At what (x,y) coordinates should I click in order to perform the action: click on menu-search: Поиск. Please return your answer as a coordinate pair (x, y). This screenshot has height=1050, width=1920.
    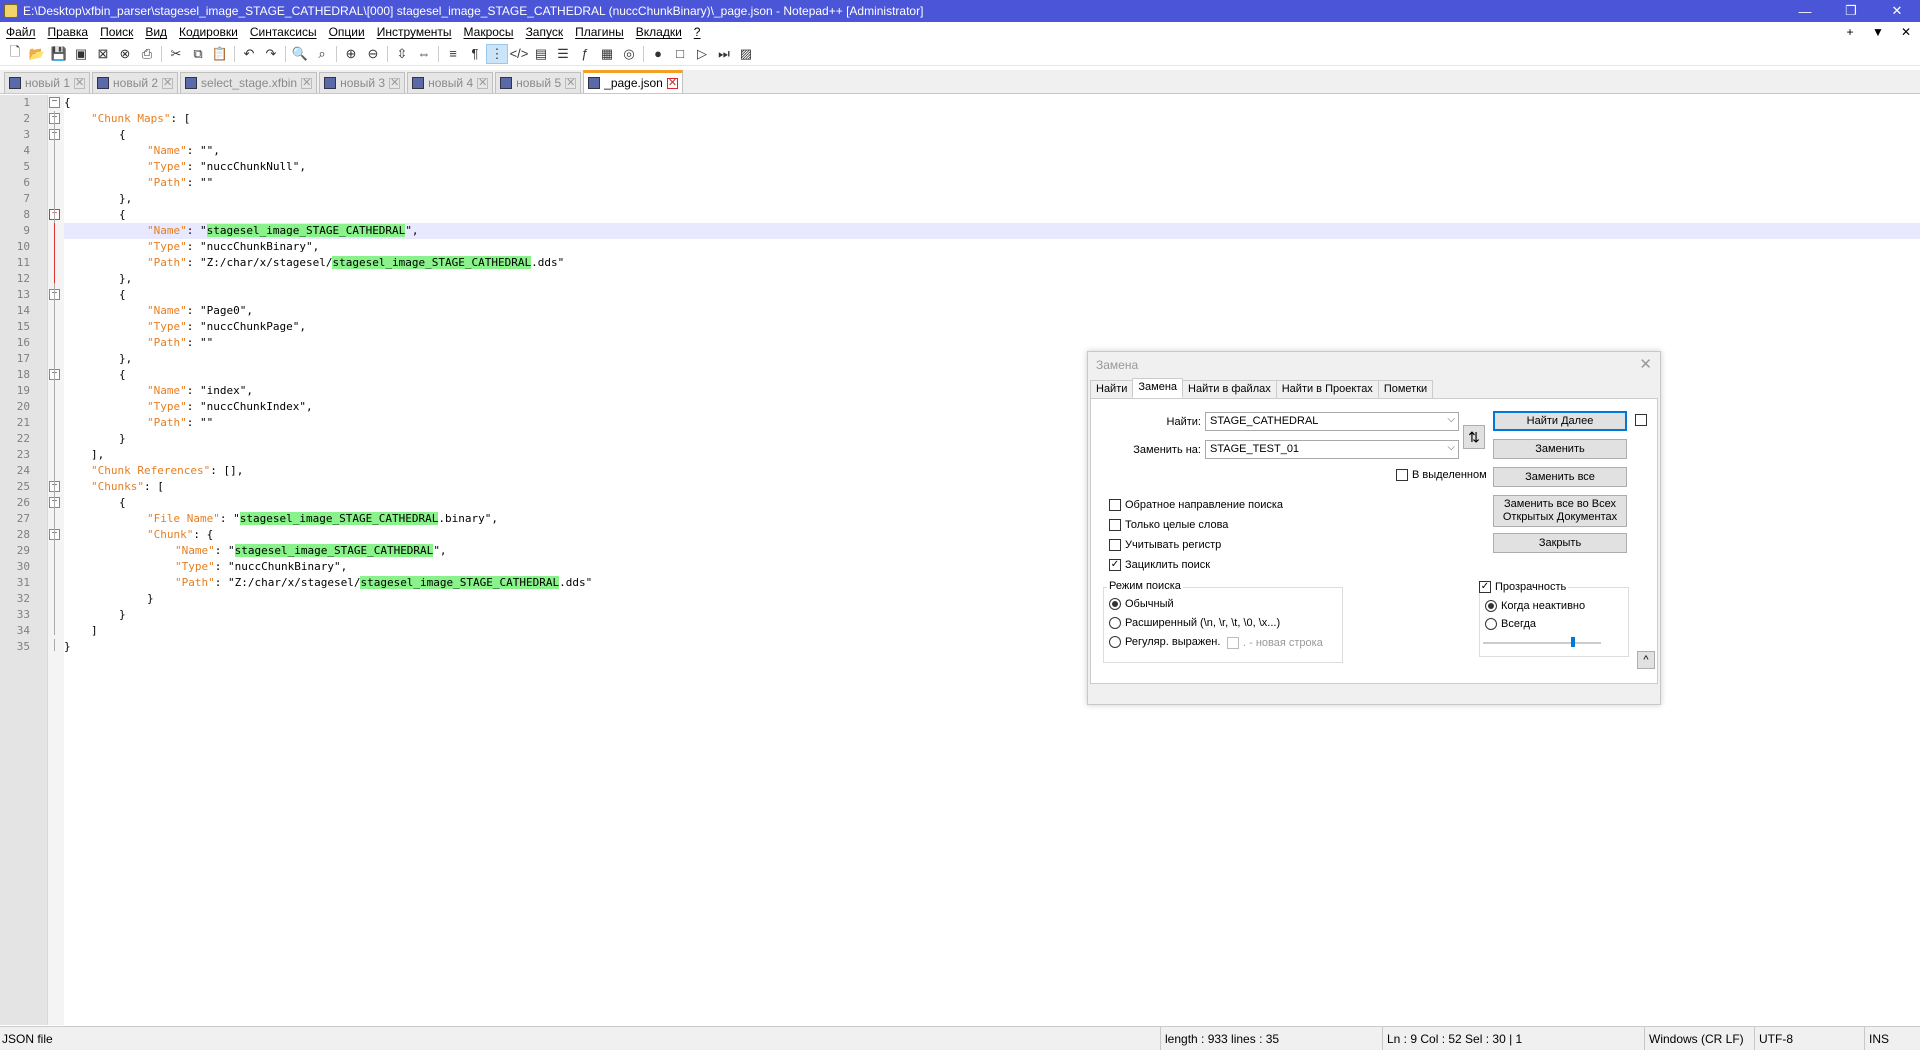
    Looking at the image, I should click on (116, 32).